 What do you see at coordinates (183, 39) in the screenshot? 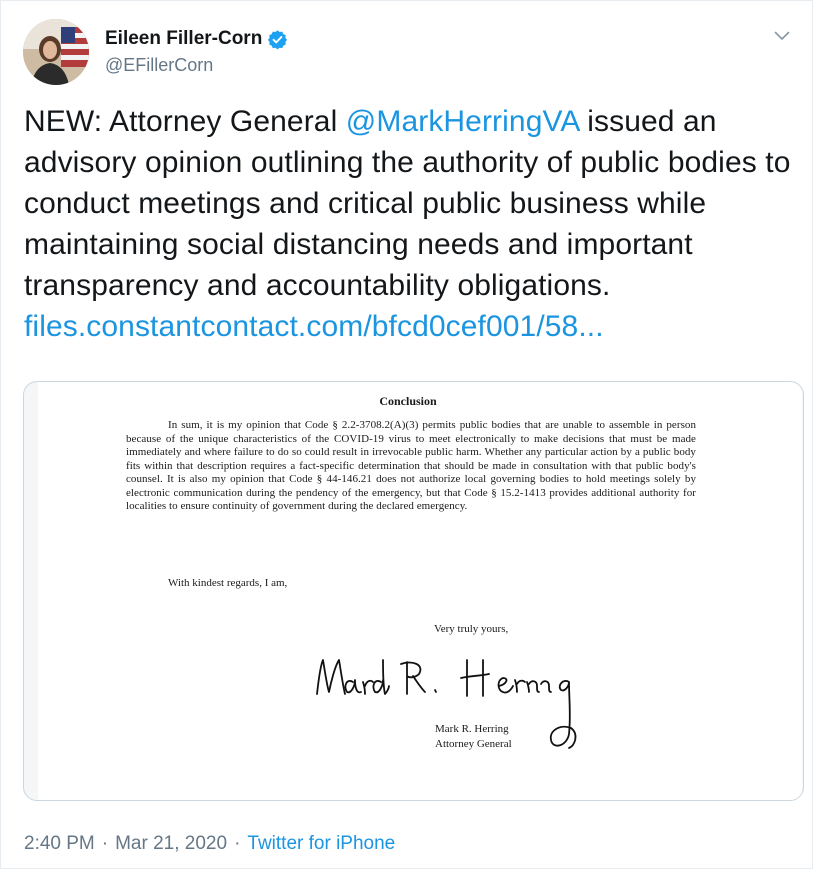
I see `author-display-name: Eileen Filler-Corn` at bounding box center [183, 39].